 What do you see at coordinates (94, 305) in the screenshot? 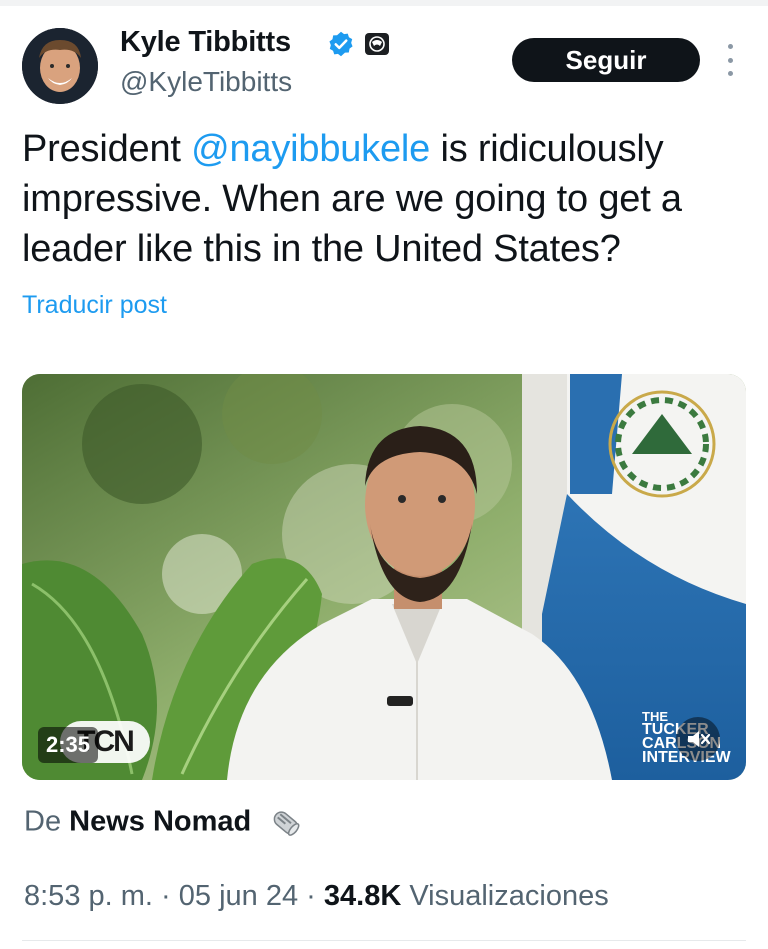
I see `translate-link: Traducir post` at bounding box center [94, 305].